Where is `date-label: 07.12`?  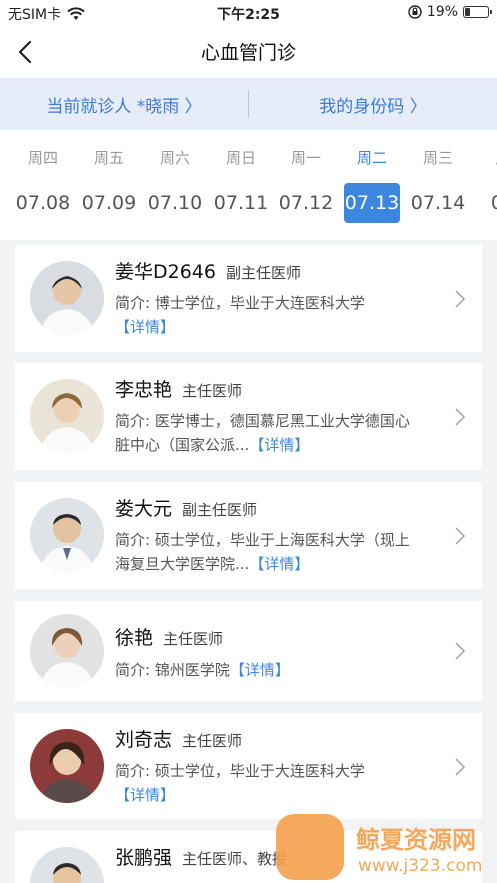 date-label: 07.12 is located at coordinates (306, 203).